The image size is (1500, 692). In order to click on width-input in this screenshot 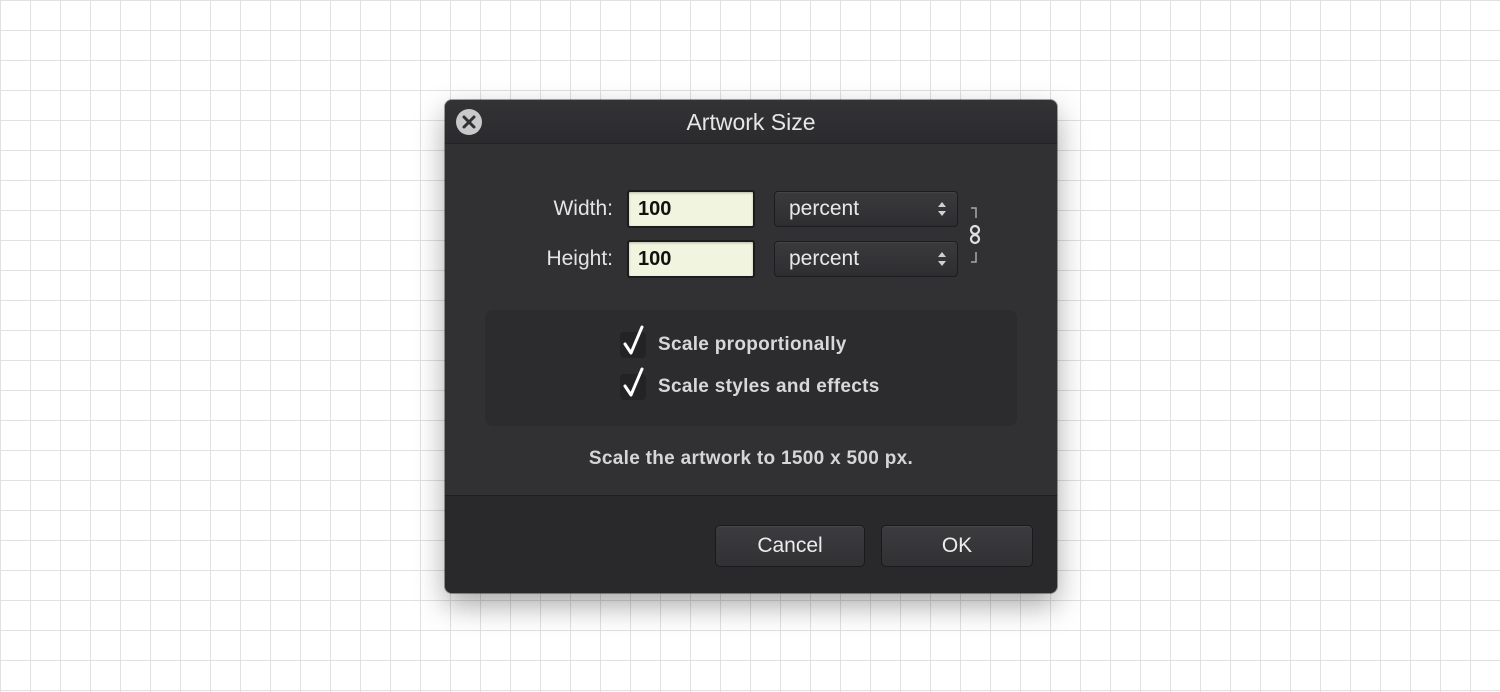, I will do `click(691, 209)`.